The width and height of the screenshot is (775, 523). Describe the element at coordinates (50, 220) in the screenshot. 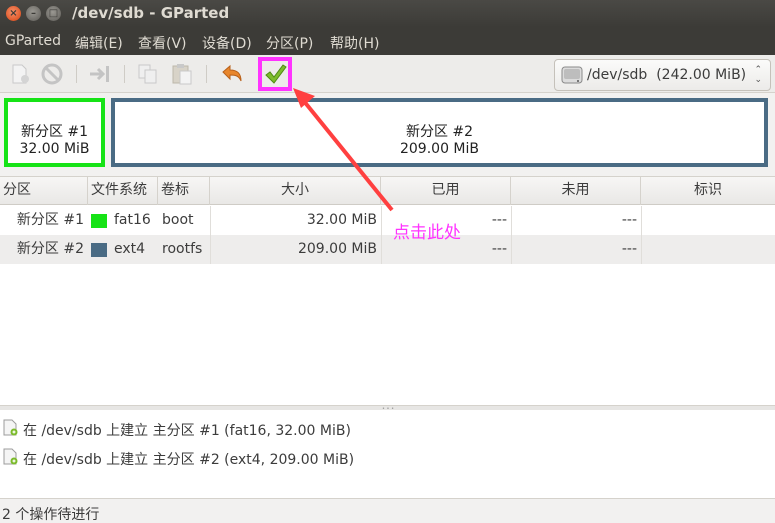

I see `cell-partition: 新分区 #1` at that location.